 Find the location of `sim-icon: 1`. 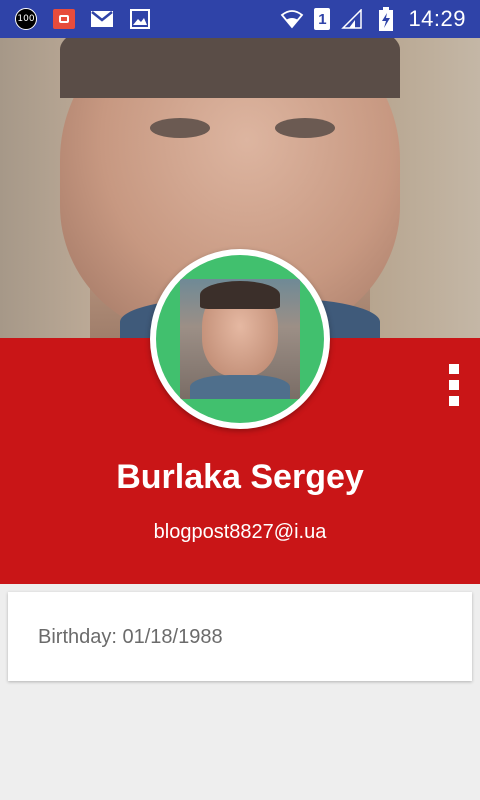

sim-icon: 1 is located at coordinates (322, 19).